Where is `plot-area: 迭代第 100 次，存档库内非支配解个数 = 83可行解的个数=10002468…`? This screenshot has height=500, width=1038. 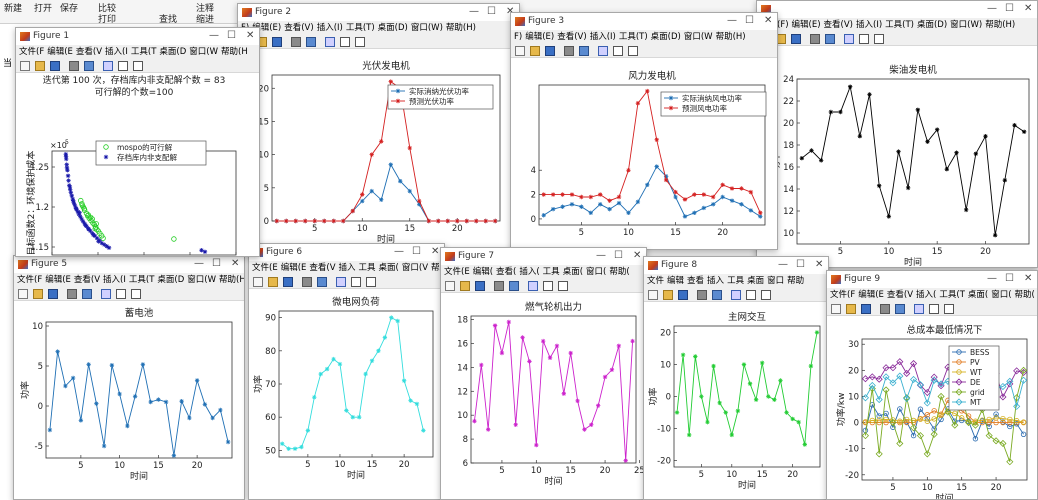
plot-area: 迭代第 100 次，存档库内非支配解个数 = 83可行解的个数=10002468… is located at coordinates (137, 164).